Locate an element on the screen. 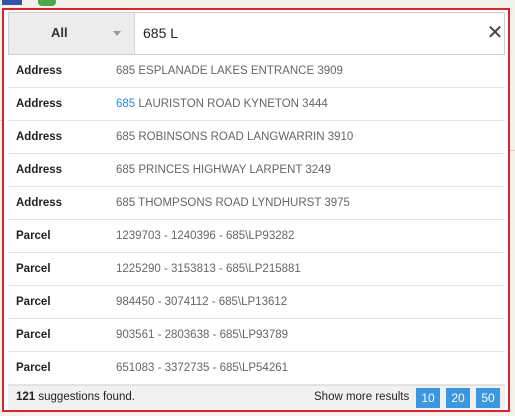  suggestion-rest: 651083 - 3372735 - 685\LP54261 is located at coordinates (202, 368).